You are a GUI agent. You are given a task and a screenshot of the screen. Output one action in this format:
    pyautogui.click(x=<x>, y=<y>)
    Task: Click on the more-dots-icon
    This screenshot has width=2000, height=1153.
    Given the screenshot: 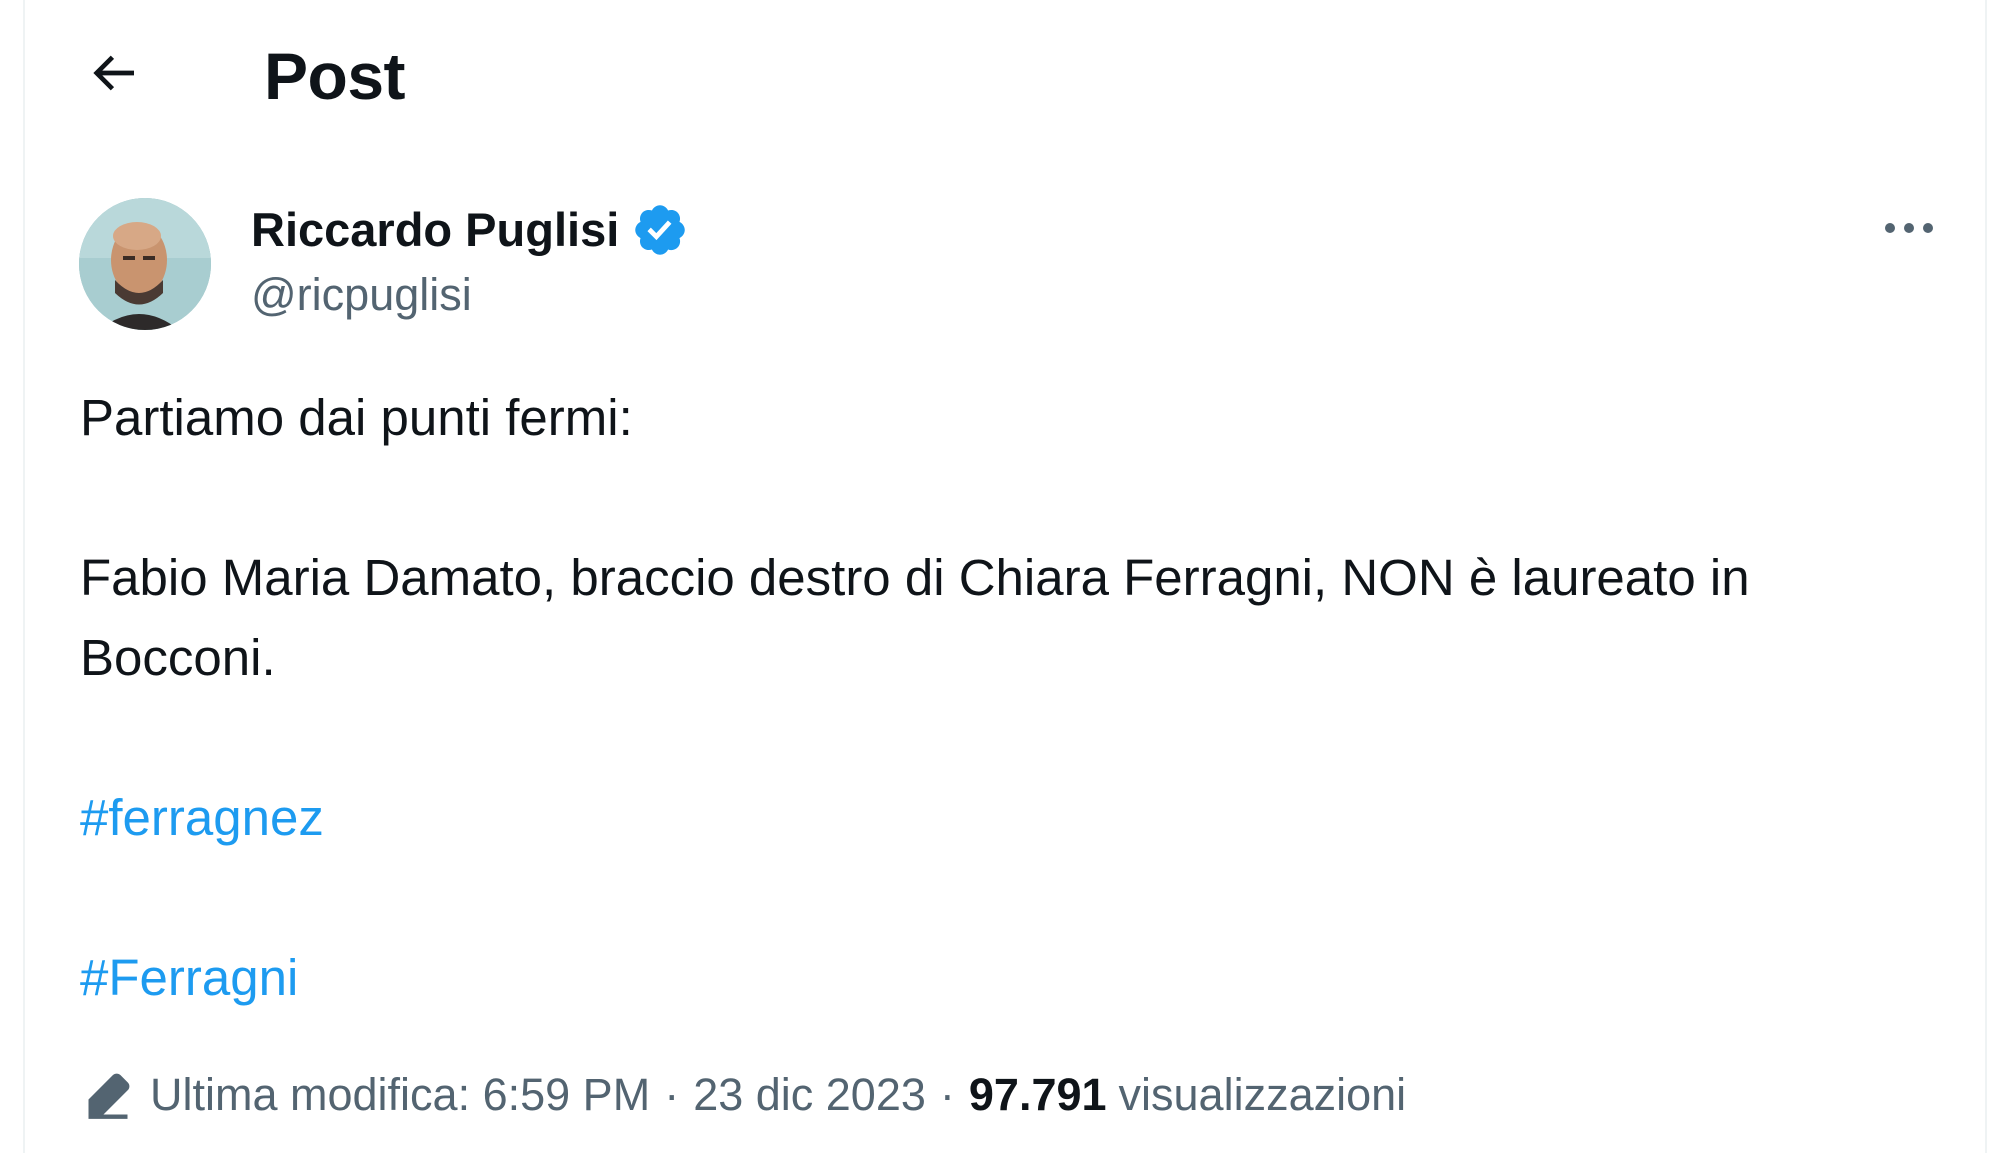 What is the action you would take?
    pyautogui.click(x=1909, y=230)
    